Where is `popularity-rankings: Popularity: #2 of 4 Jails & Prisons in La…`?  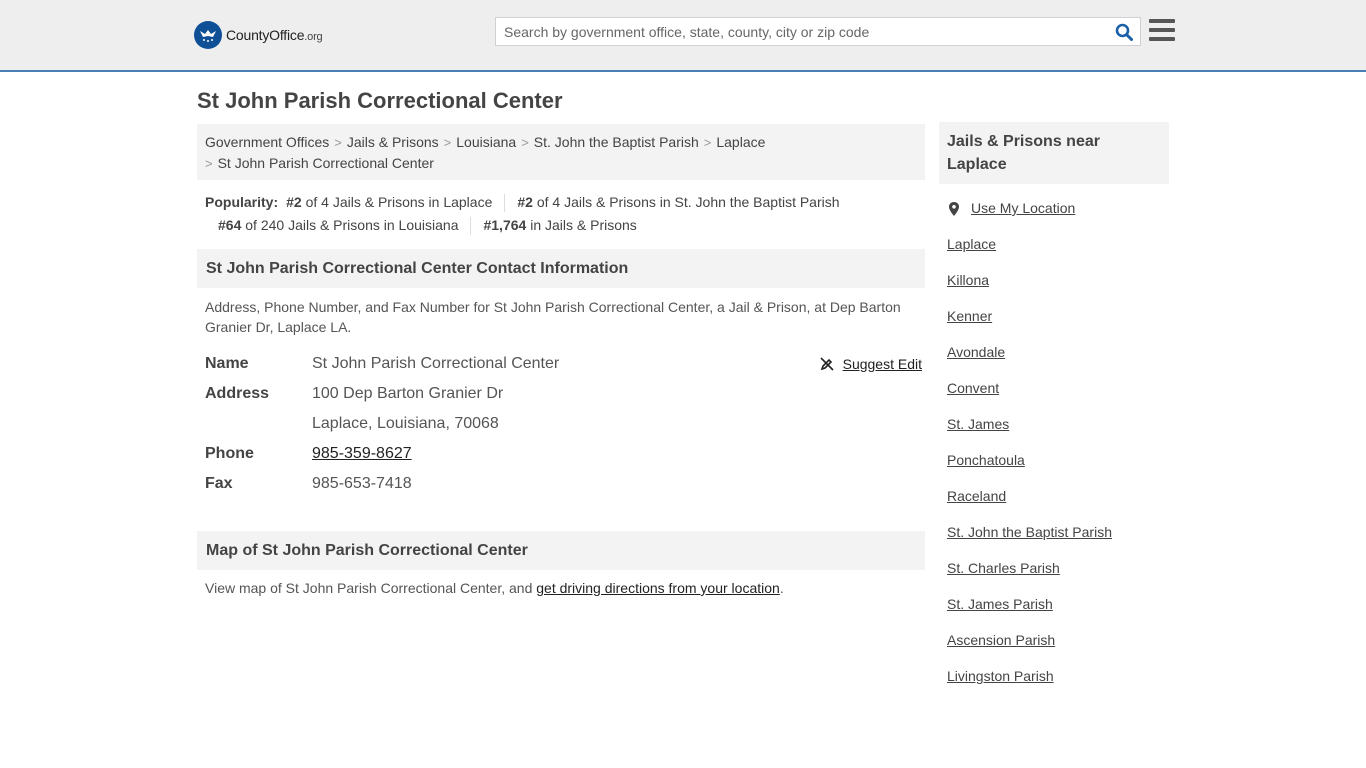
popularity-rankings: Popularity: #2 of 4 Jails & Prisons in La… is located at coordinates (561, 214).